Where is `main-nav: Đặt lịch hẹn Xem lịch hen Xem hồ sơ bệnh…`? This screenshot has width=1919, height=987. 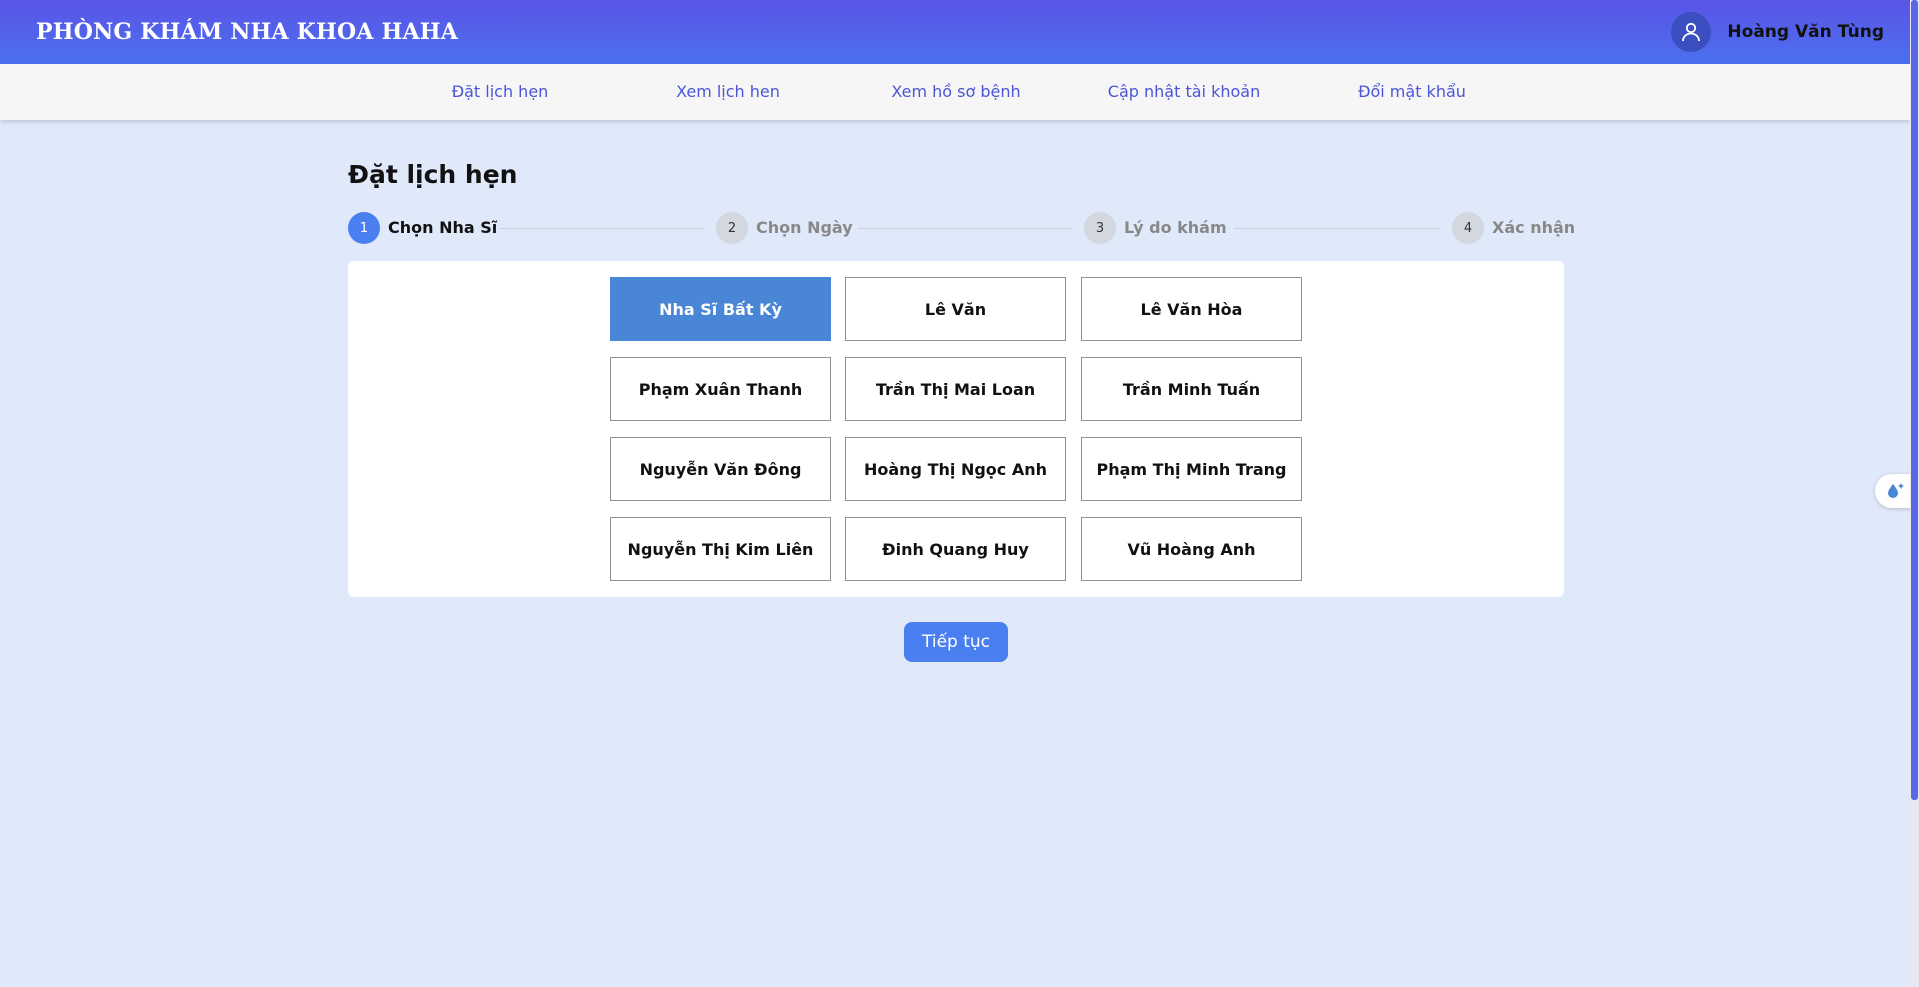
main-nav: Đặt lịch hẹn Xem lịch hen Xem hồ sơ bệnh… is located at coordinates (955, 92).